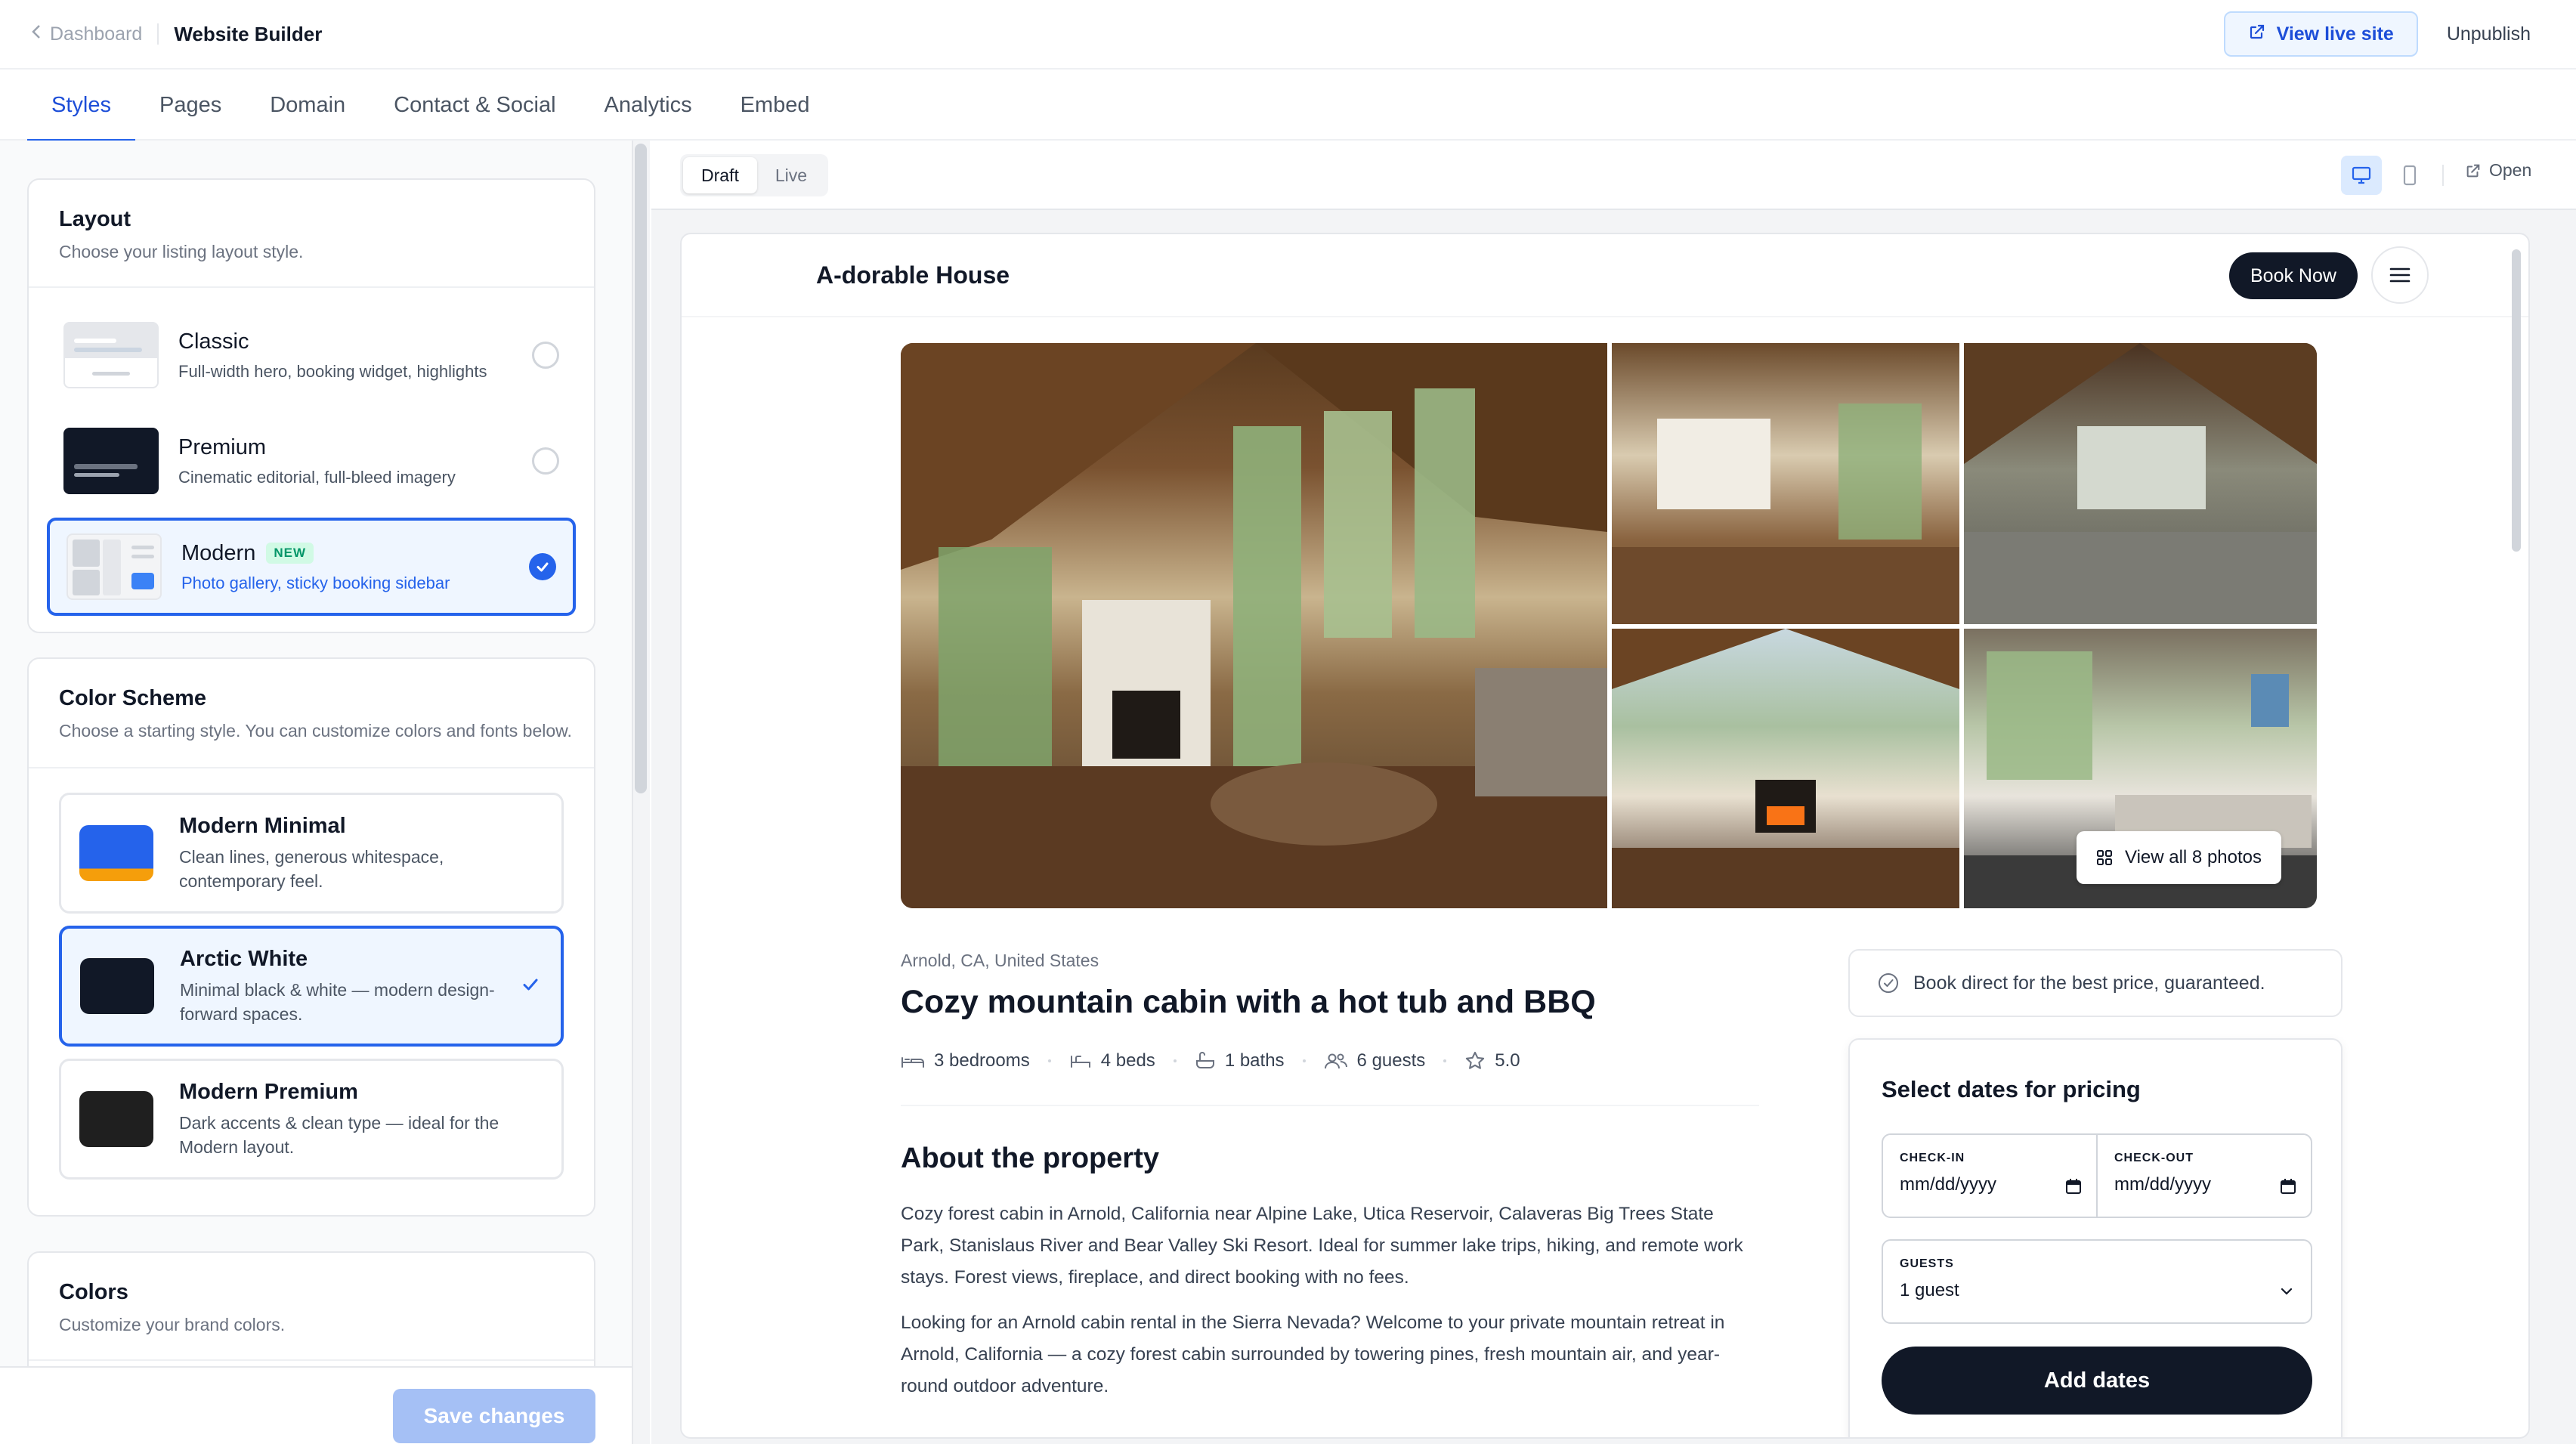 The image size is (2576, 1444). I want to click on fact-rating: 5.0, so click(1492, 1060).